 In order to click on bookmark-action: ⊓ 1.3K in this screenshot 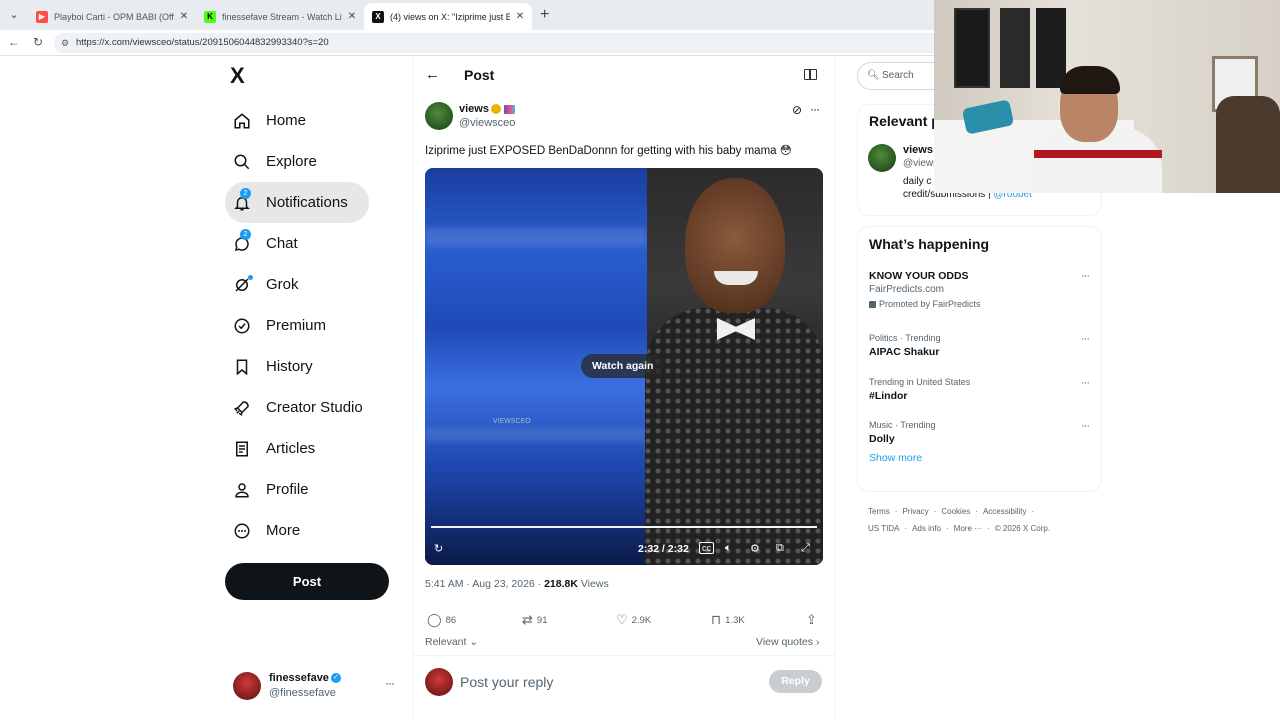, I will do `click(728, 620)`.